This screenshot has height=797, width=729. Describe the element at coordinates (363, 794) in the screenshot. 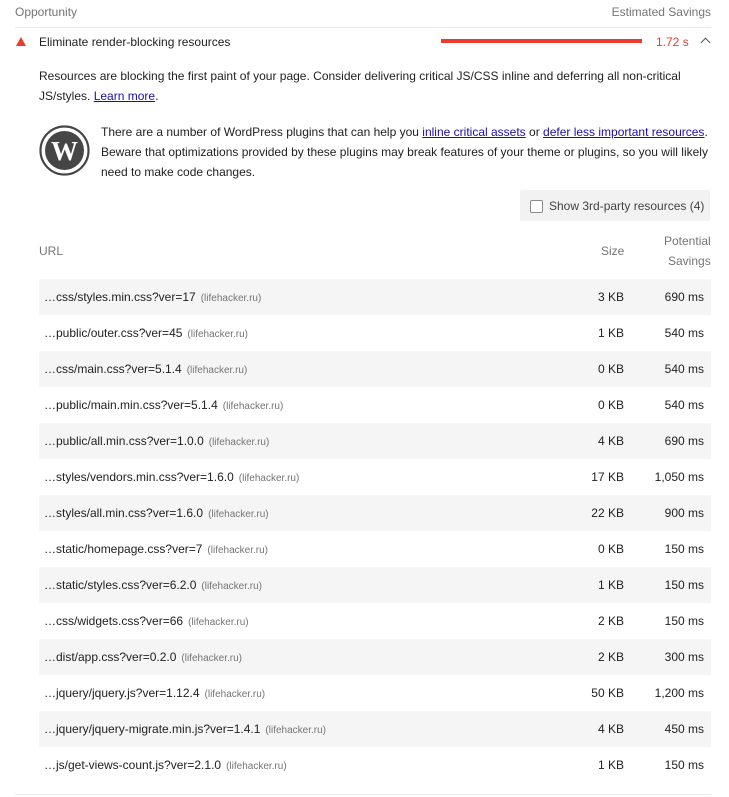

I see `section-divider` at that location.